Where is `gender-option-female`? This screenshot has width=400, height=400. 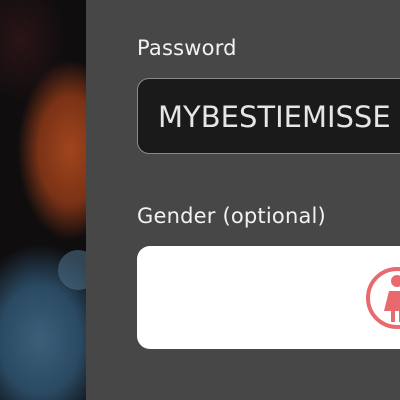
gender-option-female is located at coordinates (381, 298).